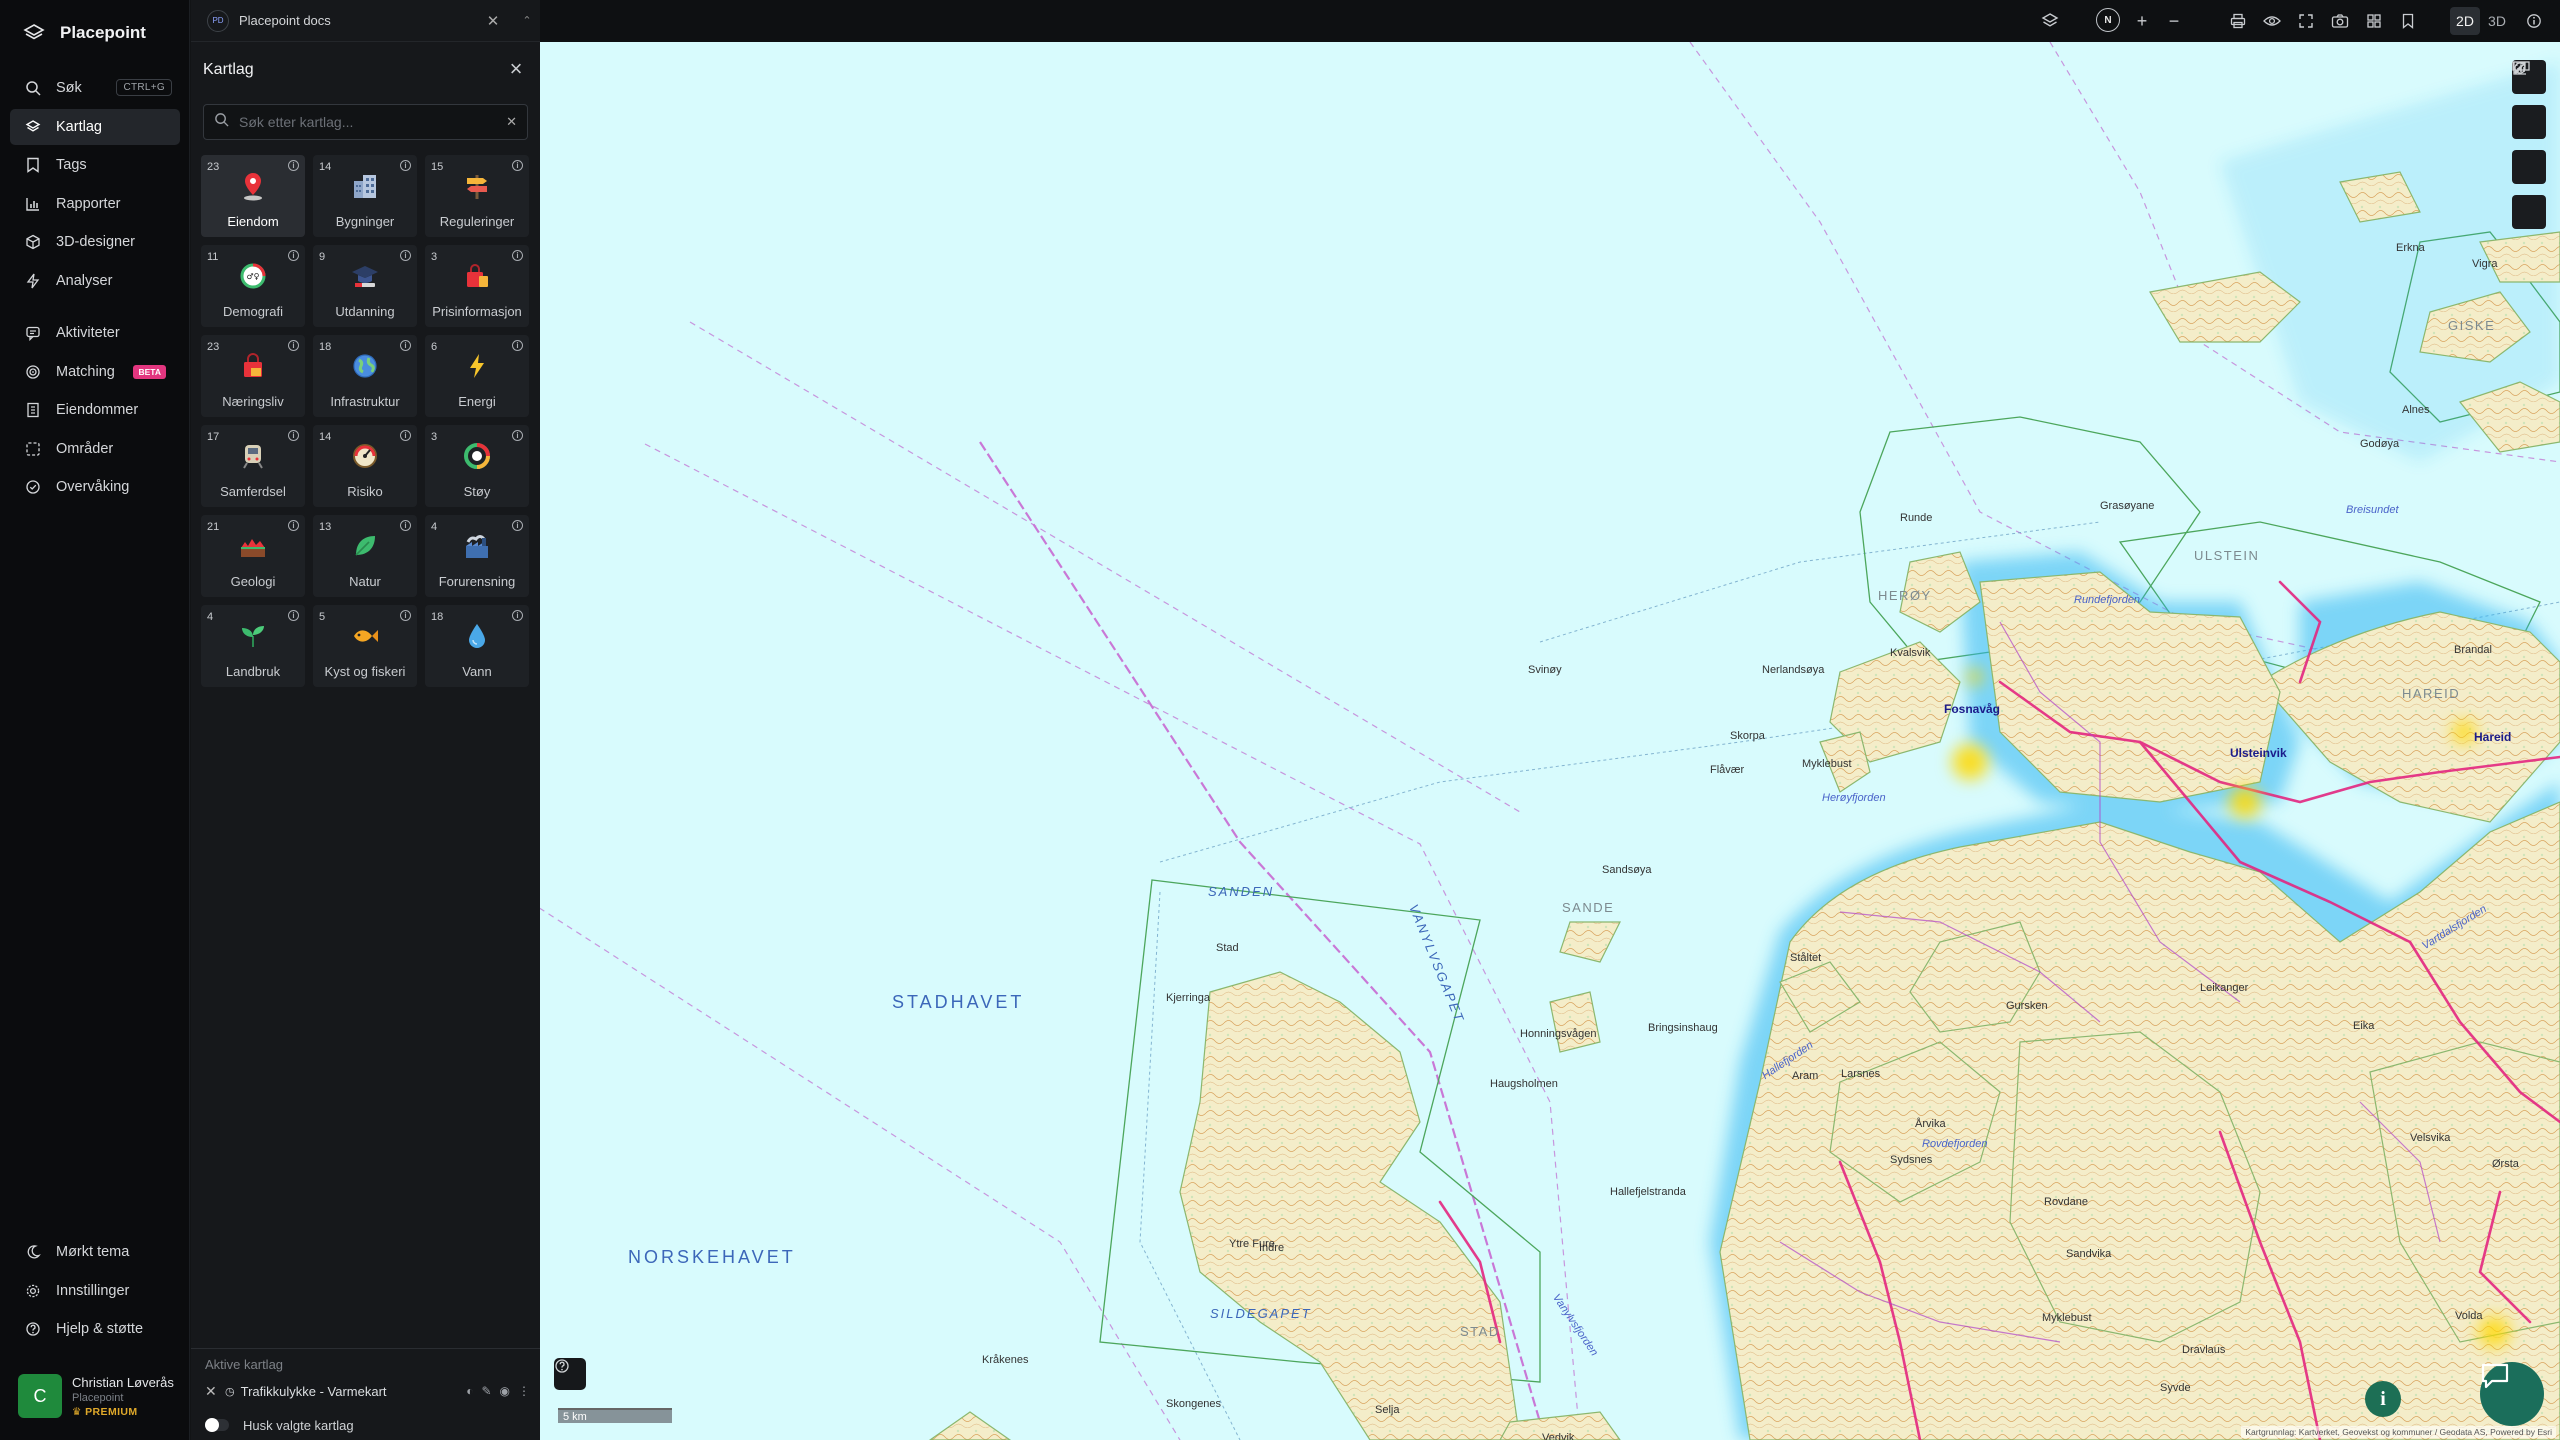 This screenshot has width=2560, height=1440. Describe the element at coordinates (2431, 693) in the screenshot. I see `region-label: HAREID` at that location.